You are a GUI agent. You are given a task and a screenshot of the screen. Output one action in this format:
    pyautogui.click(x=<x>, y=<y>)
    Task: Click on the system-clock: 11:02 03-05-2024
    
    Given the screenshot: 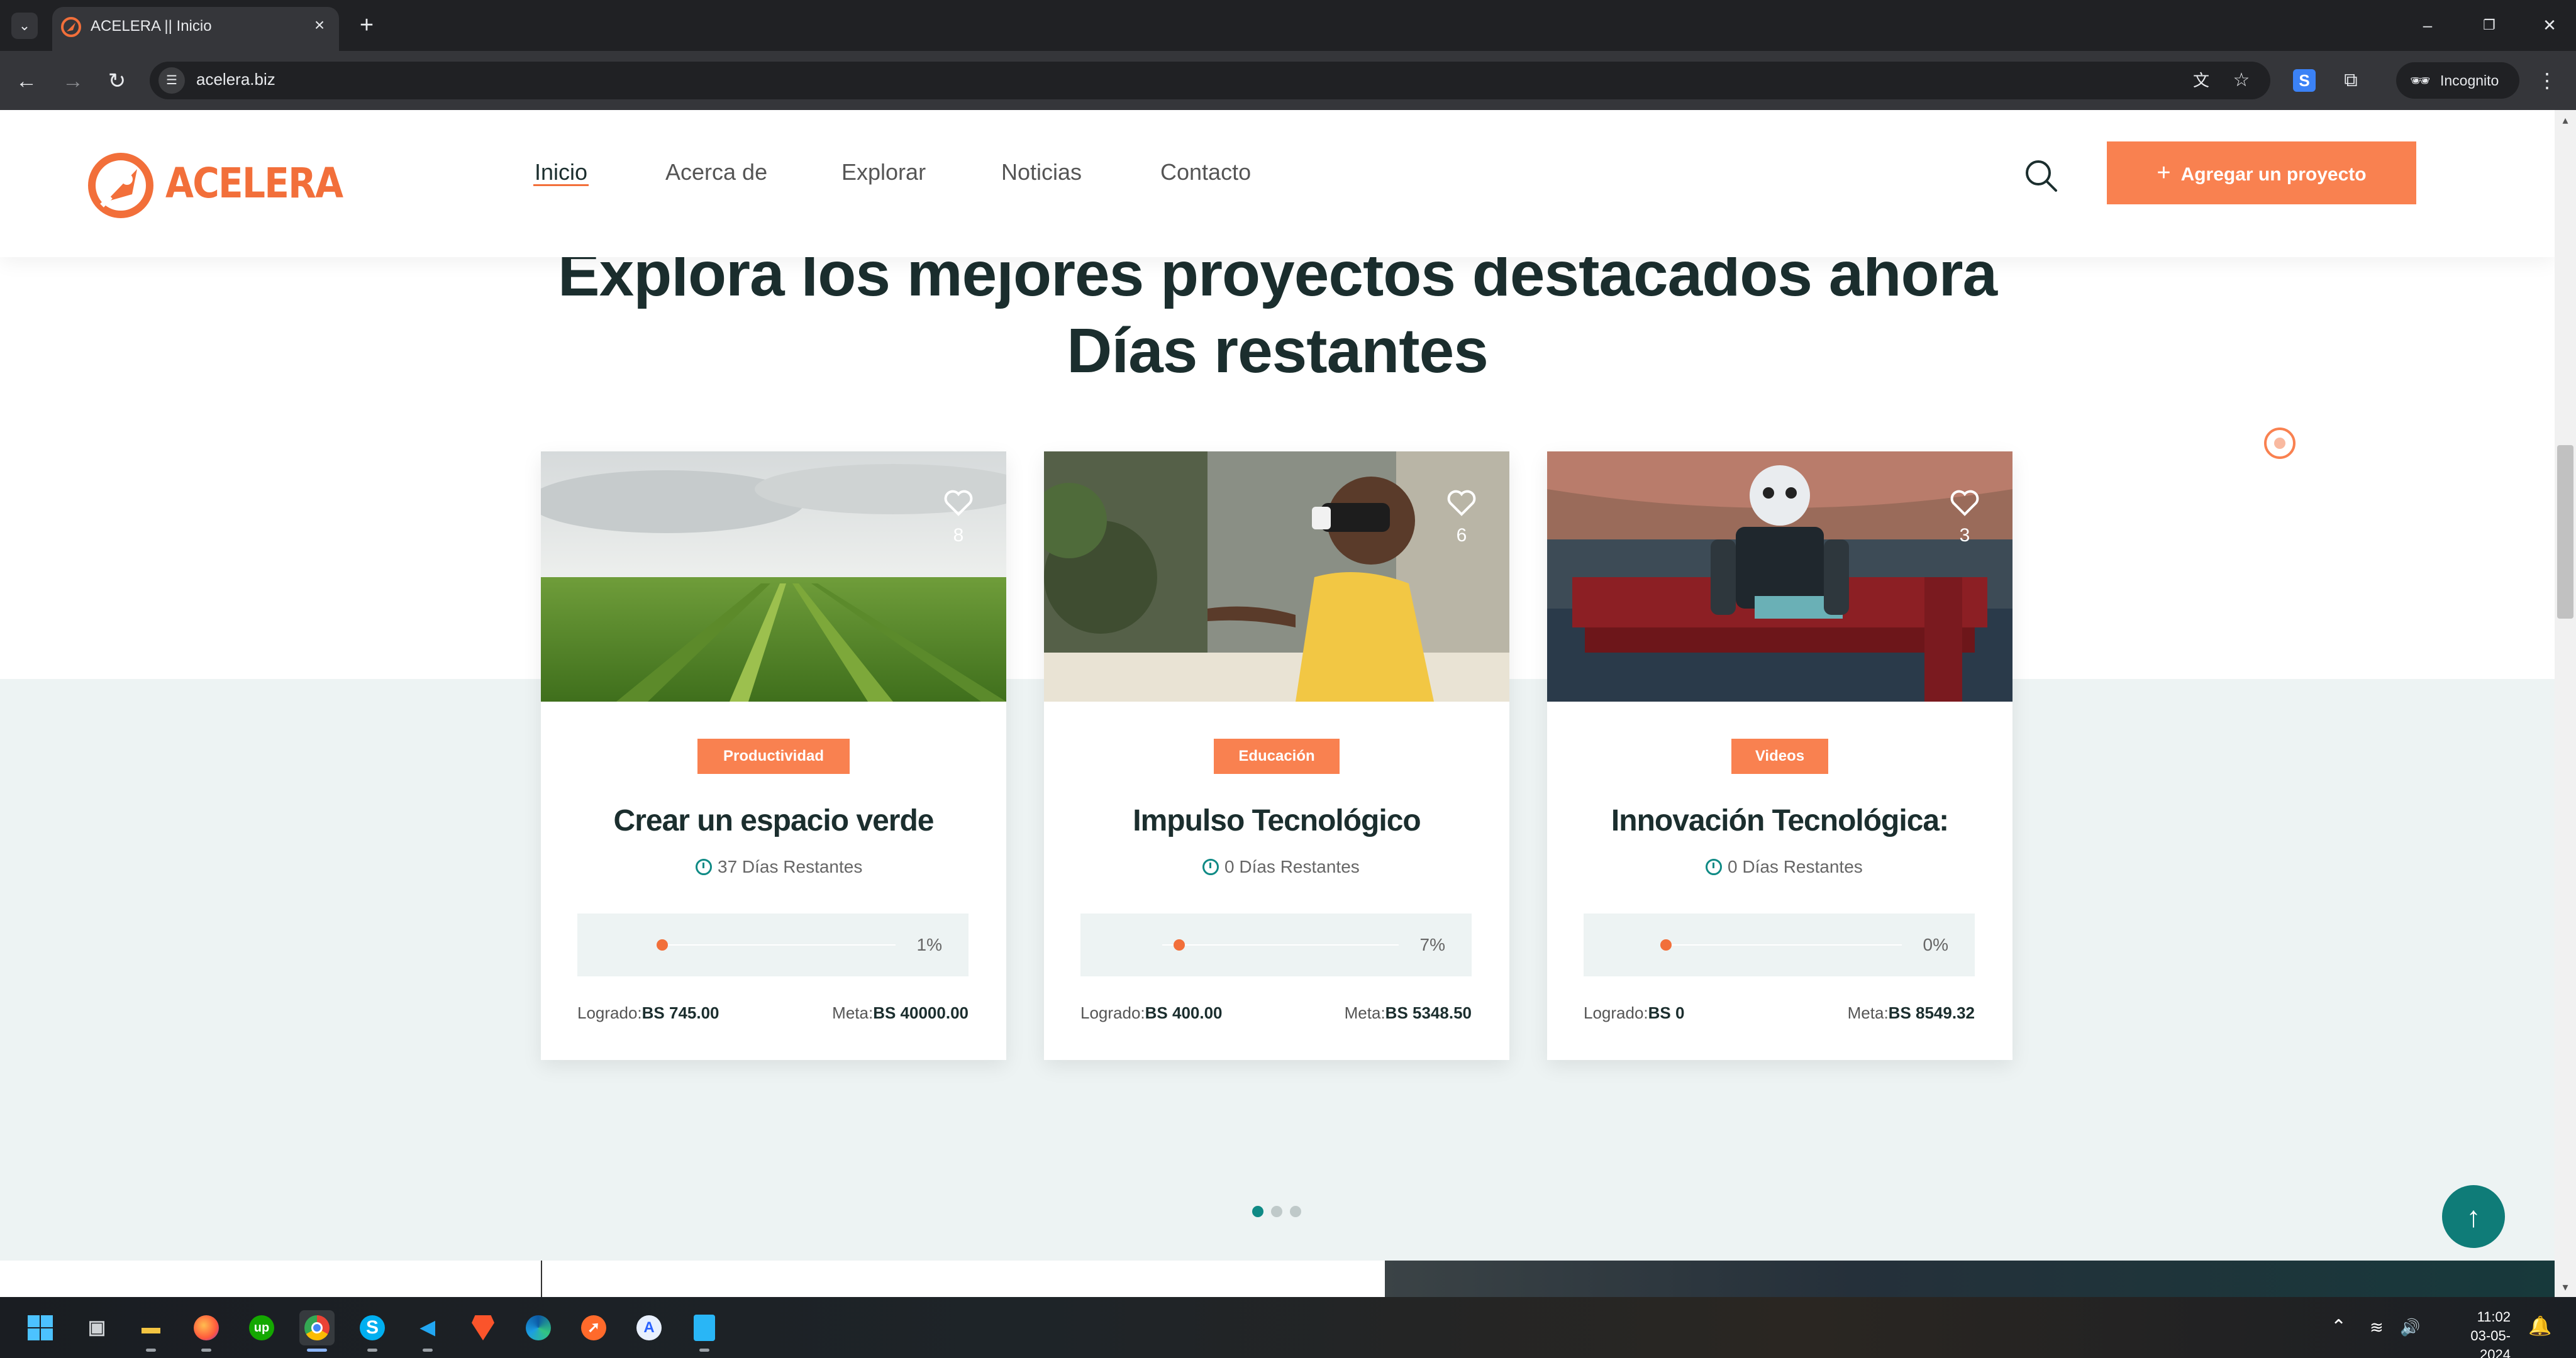 What is the action you would take?
    pyautogui.click(x=2476, y=1333)
    